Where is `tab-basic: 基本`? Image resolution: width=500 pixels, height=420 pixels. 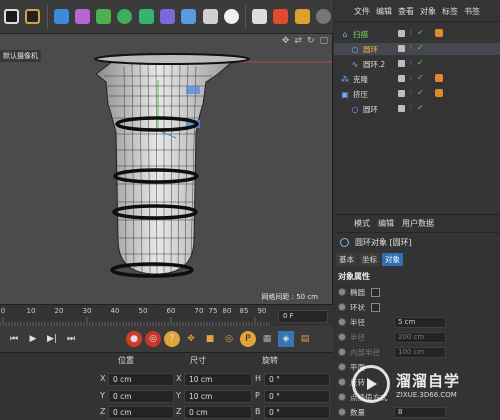 tab-basic: 基本 is located at coordinates (346, 259).